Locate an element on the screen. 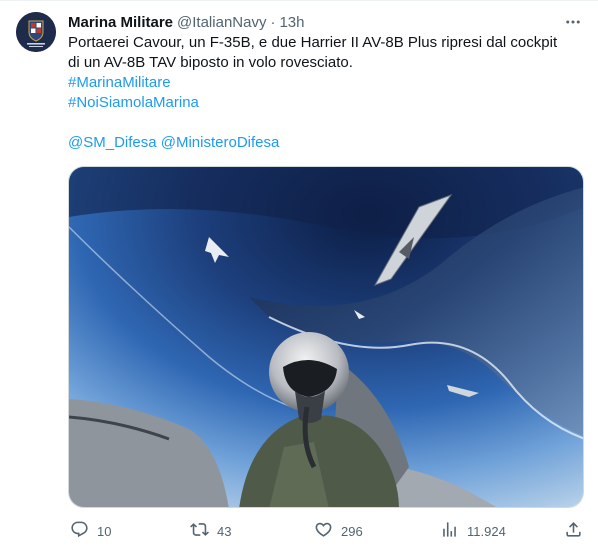  like-button: 296 is located at coordinates (338, 531).